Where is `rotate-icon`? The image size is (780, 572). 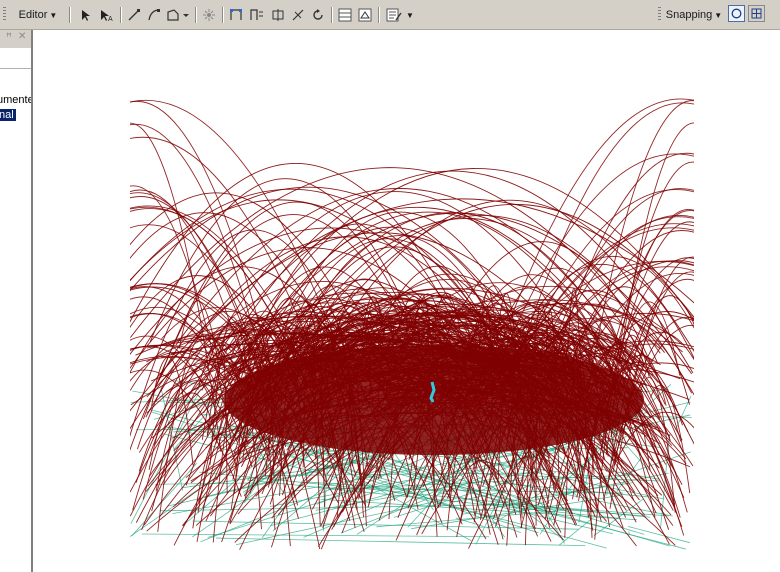
rotate-icon is located at coordinates (318, 14).